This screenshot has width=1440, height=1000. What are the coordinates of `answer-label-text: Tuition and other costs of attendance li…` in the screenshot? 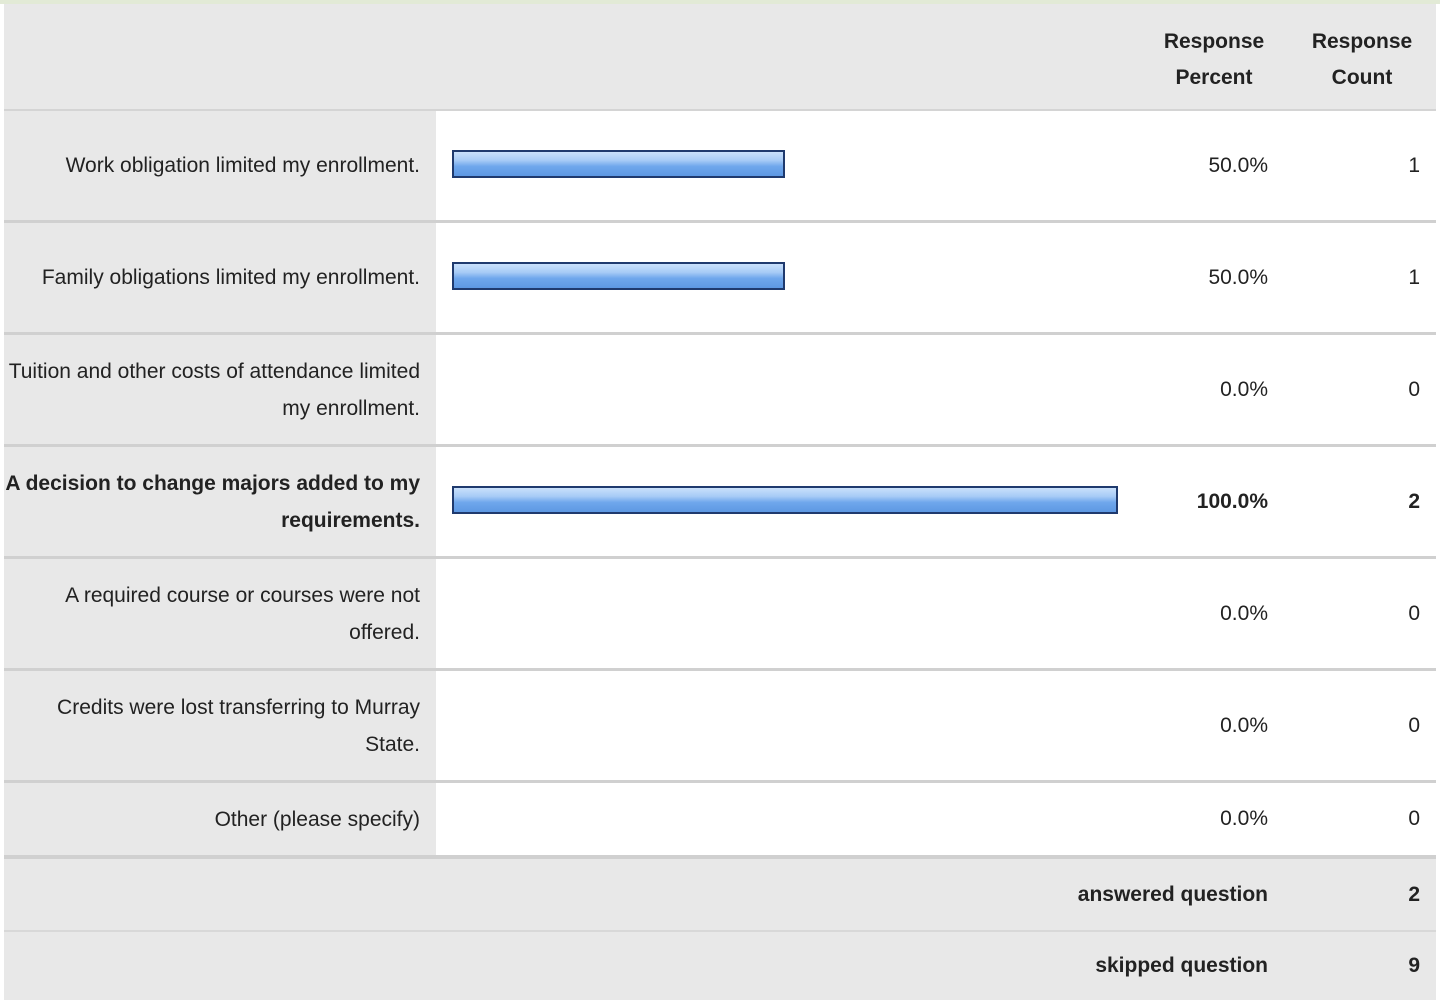 It's located at (214, 389).